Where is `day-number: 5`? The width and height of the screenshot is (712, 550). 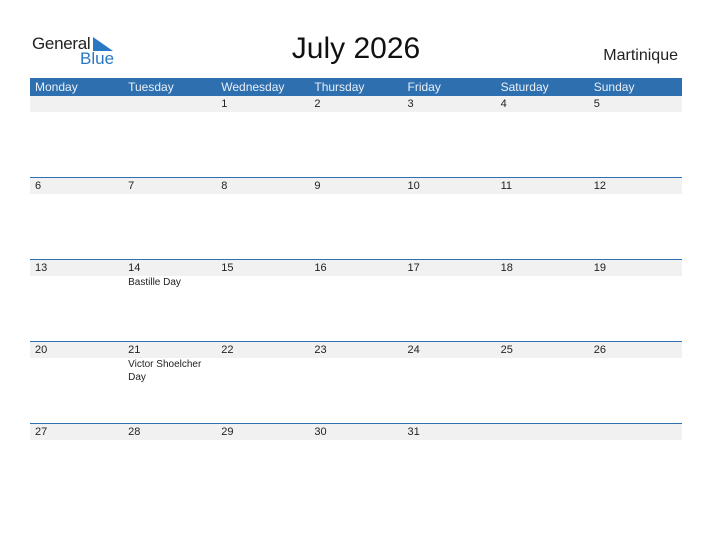 day-number: 5 is located at coordinates (596, 104).